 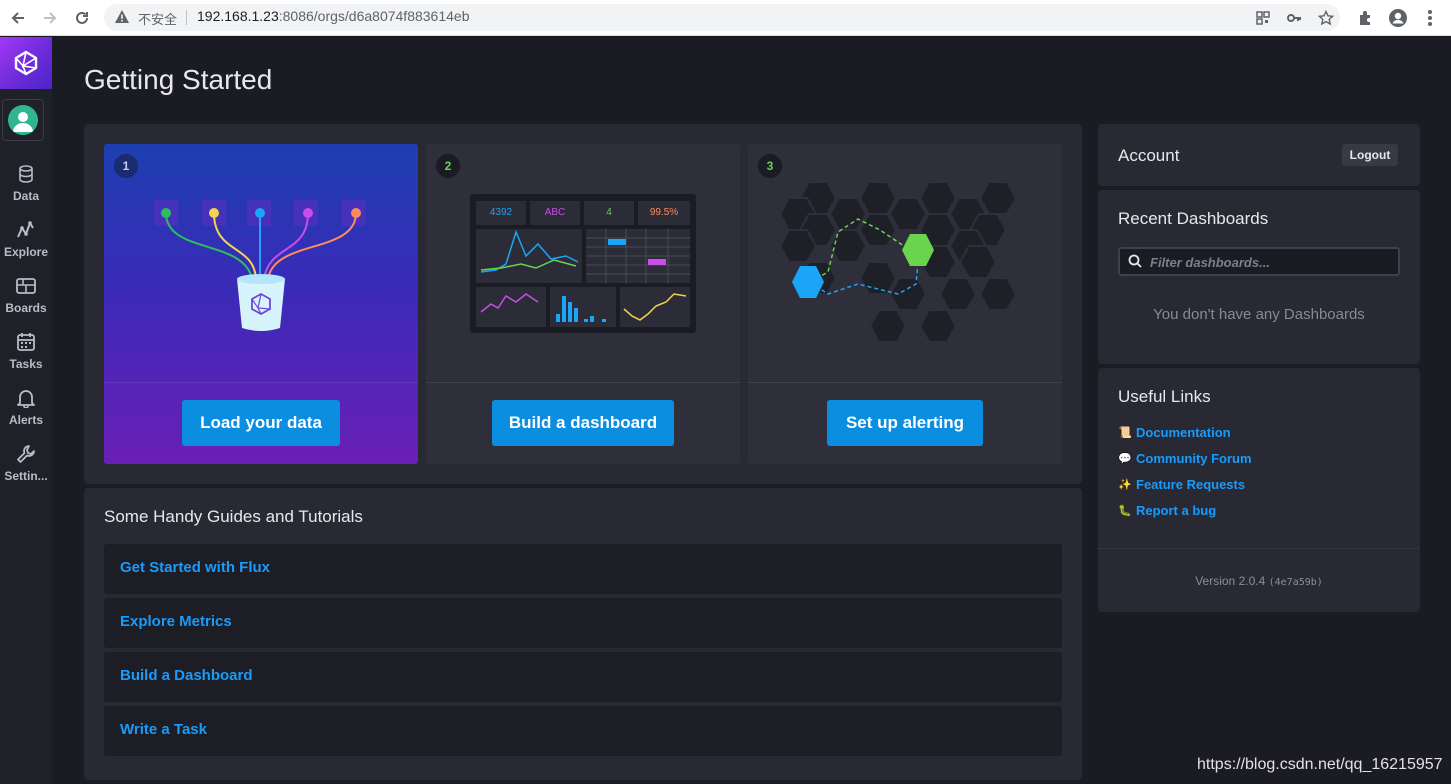 I want to click on sidebar-item-label: Data, so click(x=25, y=196).